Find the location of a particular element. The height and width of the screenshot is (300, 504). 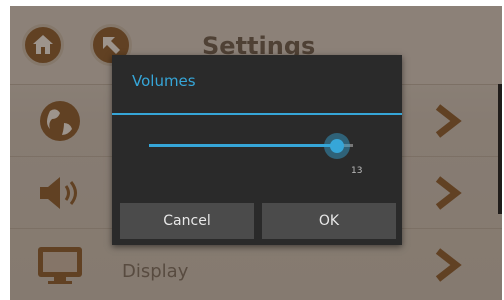

volume-slider-fill is located at coordinates (243, 145).